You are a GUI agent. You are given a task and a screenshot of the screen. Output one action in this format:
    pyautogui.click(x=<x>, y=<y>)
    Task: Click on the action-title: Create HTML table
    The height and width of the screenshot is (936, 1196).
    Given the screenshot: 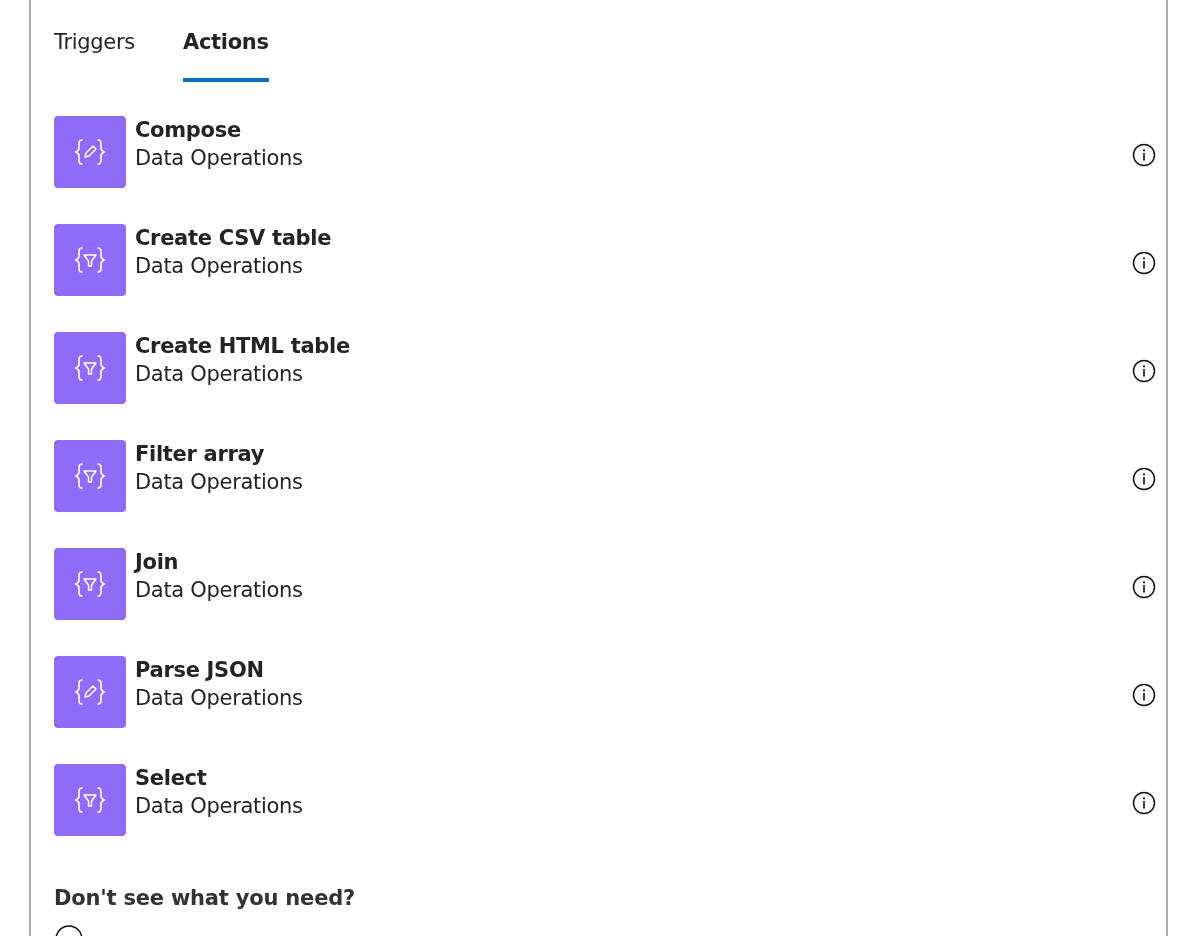 What is the action you would take?
    pyautogui.click(x=633, y=346)
    